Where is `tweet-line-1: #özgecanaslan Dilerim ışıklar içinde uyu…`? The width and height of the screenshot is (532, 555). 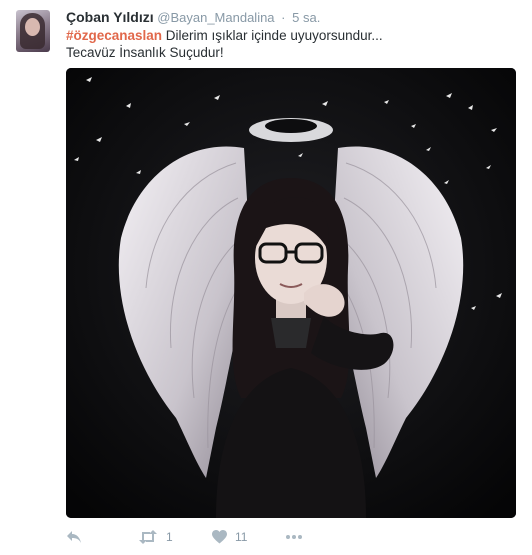
tweet-line-1: #özgecanaslan Dilerim ışıklar içinde uyu… is located at coordinates (291, 35).